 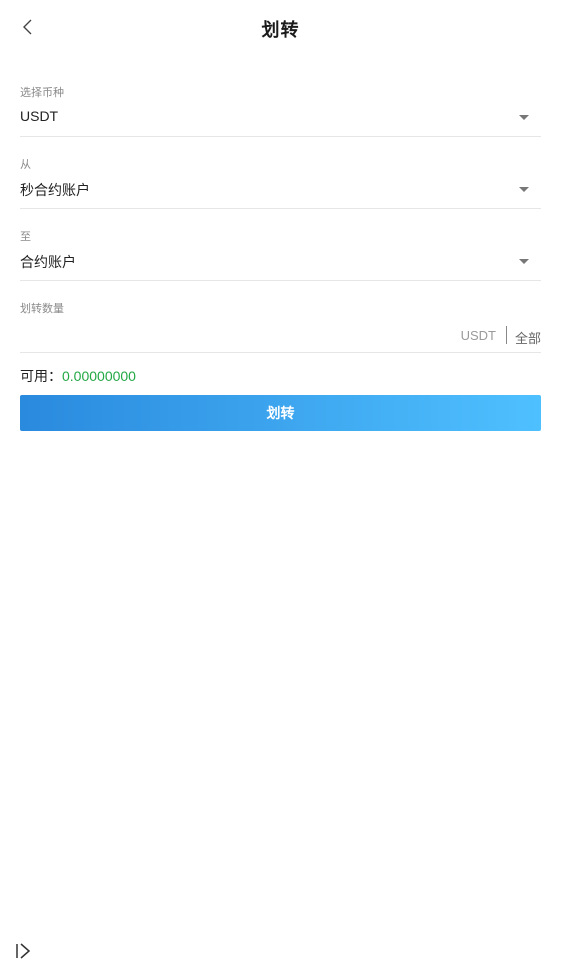 I want to click on amount-field: 划转数量 USDT 全部, so click(x=280, y=327).